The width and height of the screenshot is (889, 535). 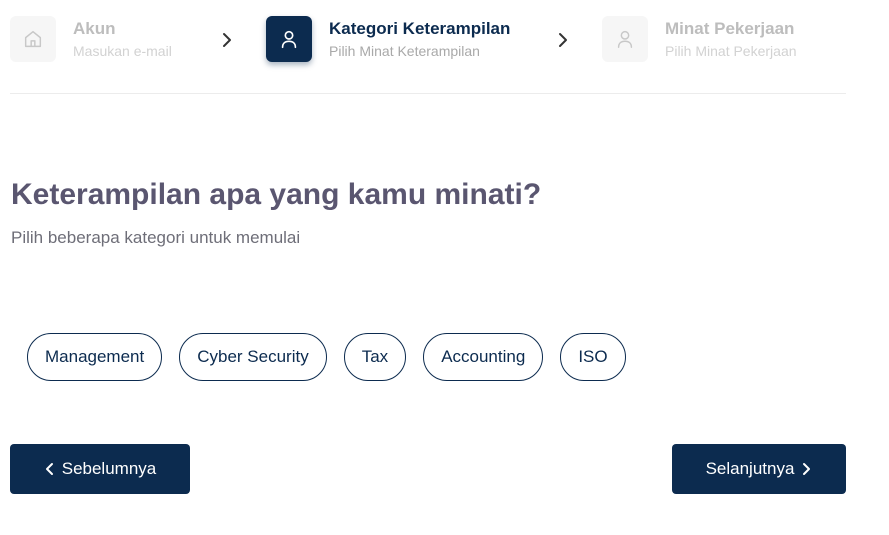 What do you see at coordinates (94, 28) in the screenshot?
I see `step-akun-title: Akun` at bounding box center [94, 28].